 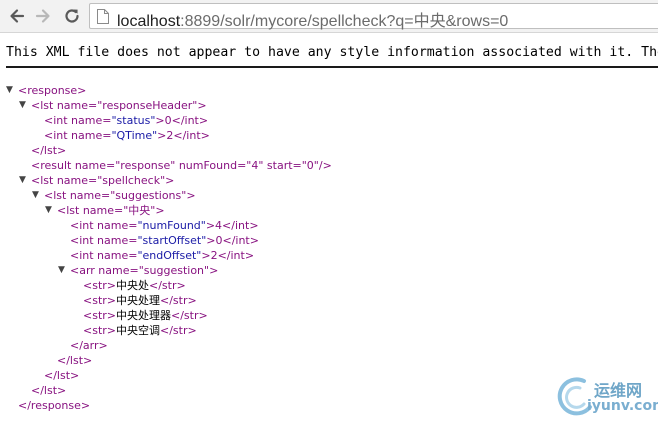 What do you see at coordinates (127, 135) in the screenshot?
I see `xml-int-qtime: <int name="QTime">2</int>` at bounding box center [127, 135].